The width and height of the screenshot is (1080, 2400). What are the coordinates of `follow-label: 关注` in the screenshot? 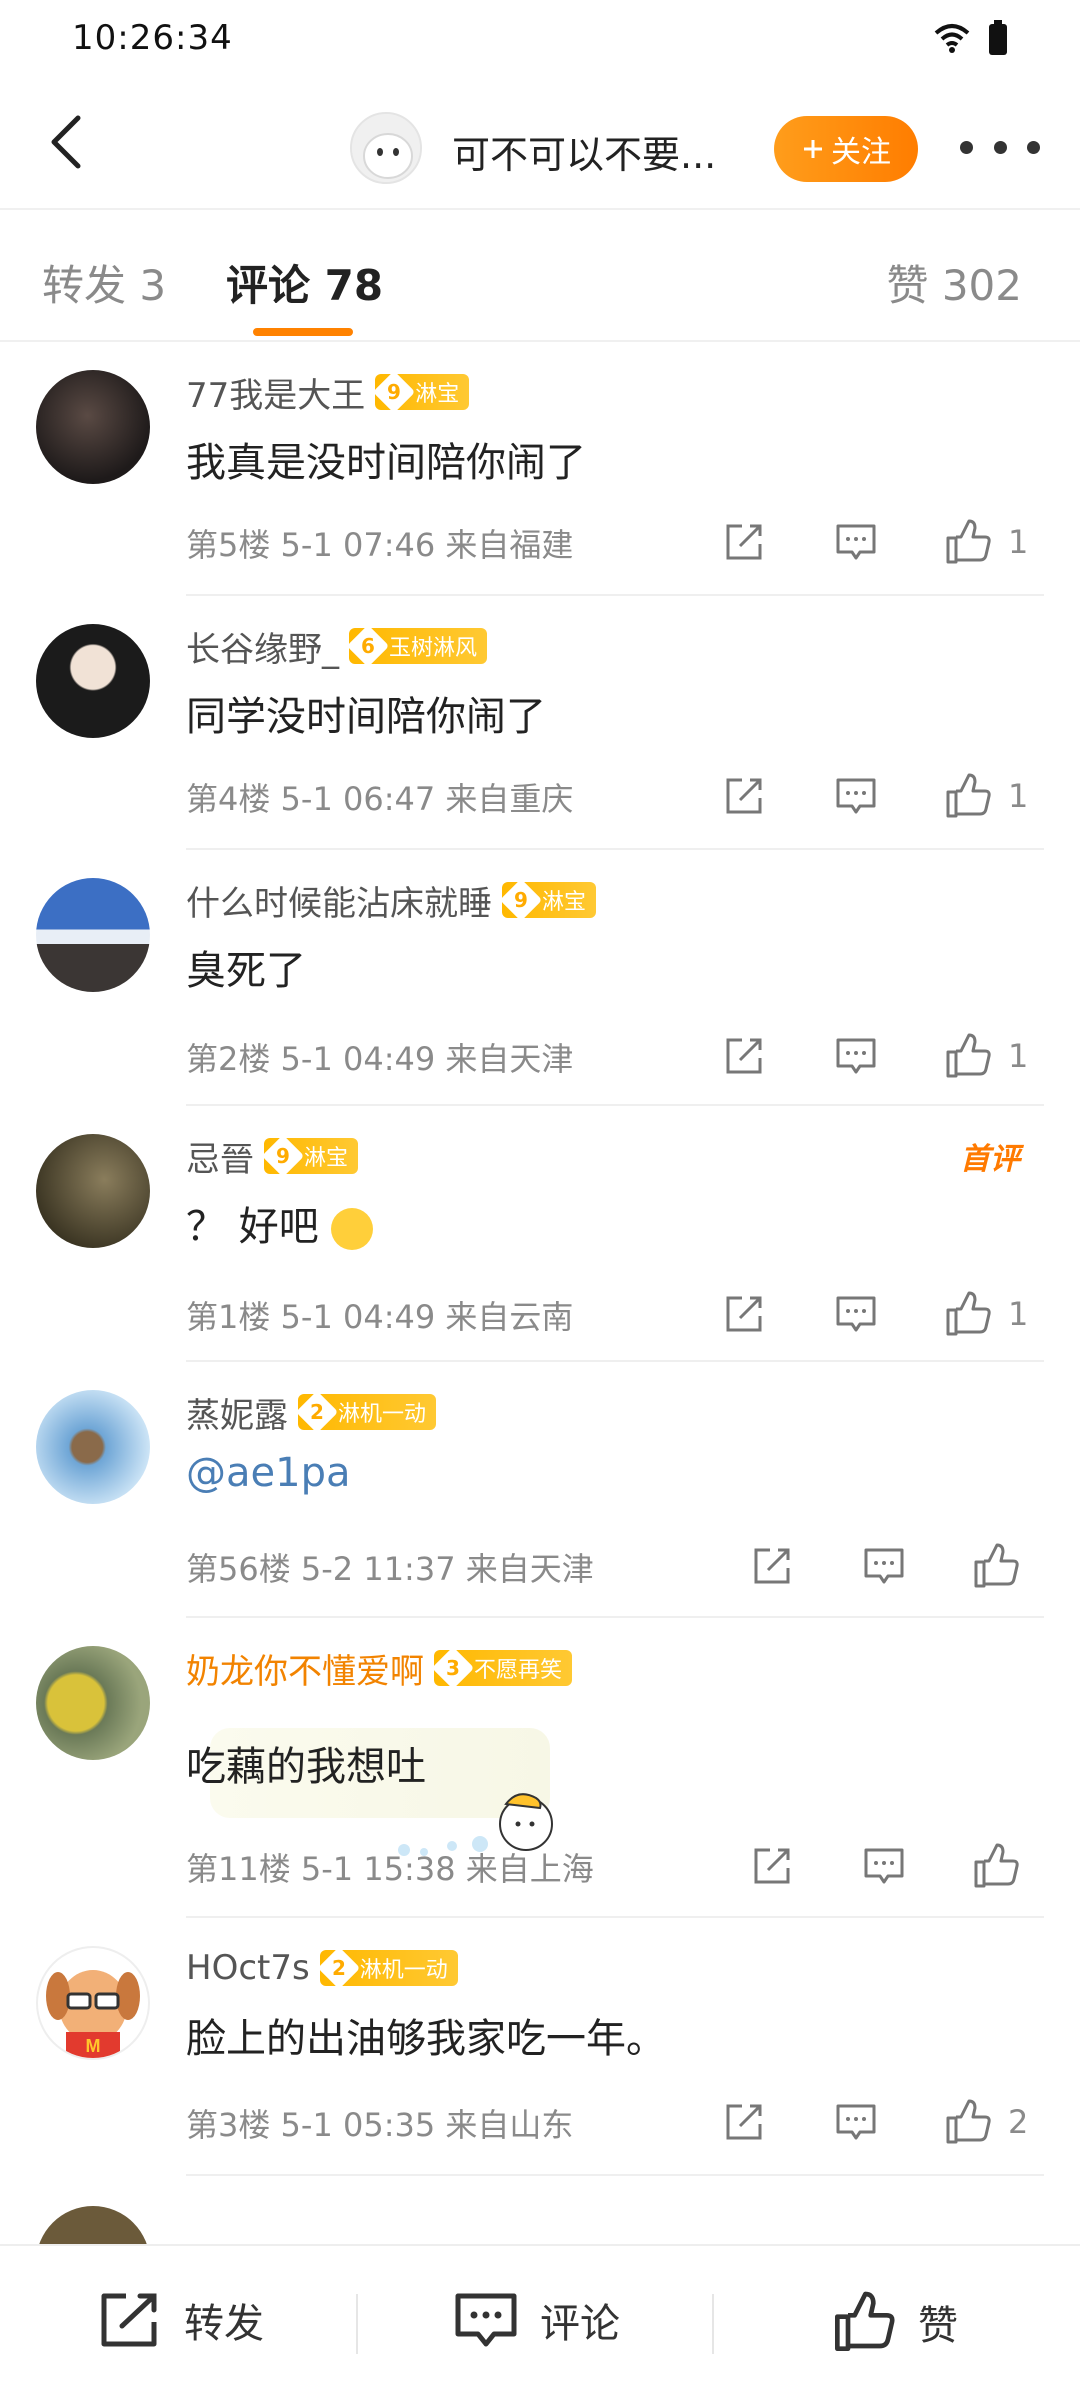 It's located at (861, 152).